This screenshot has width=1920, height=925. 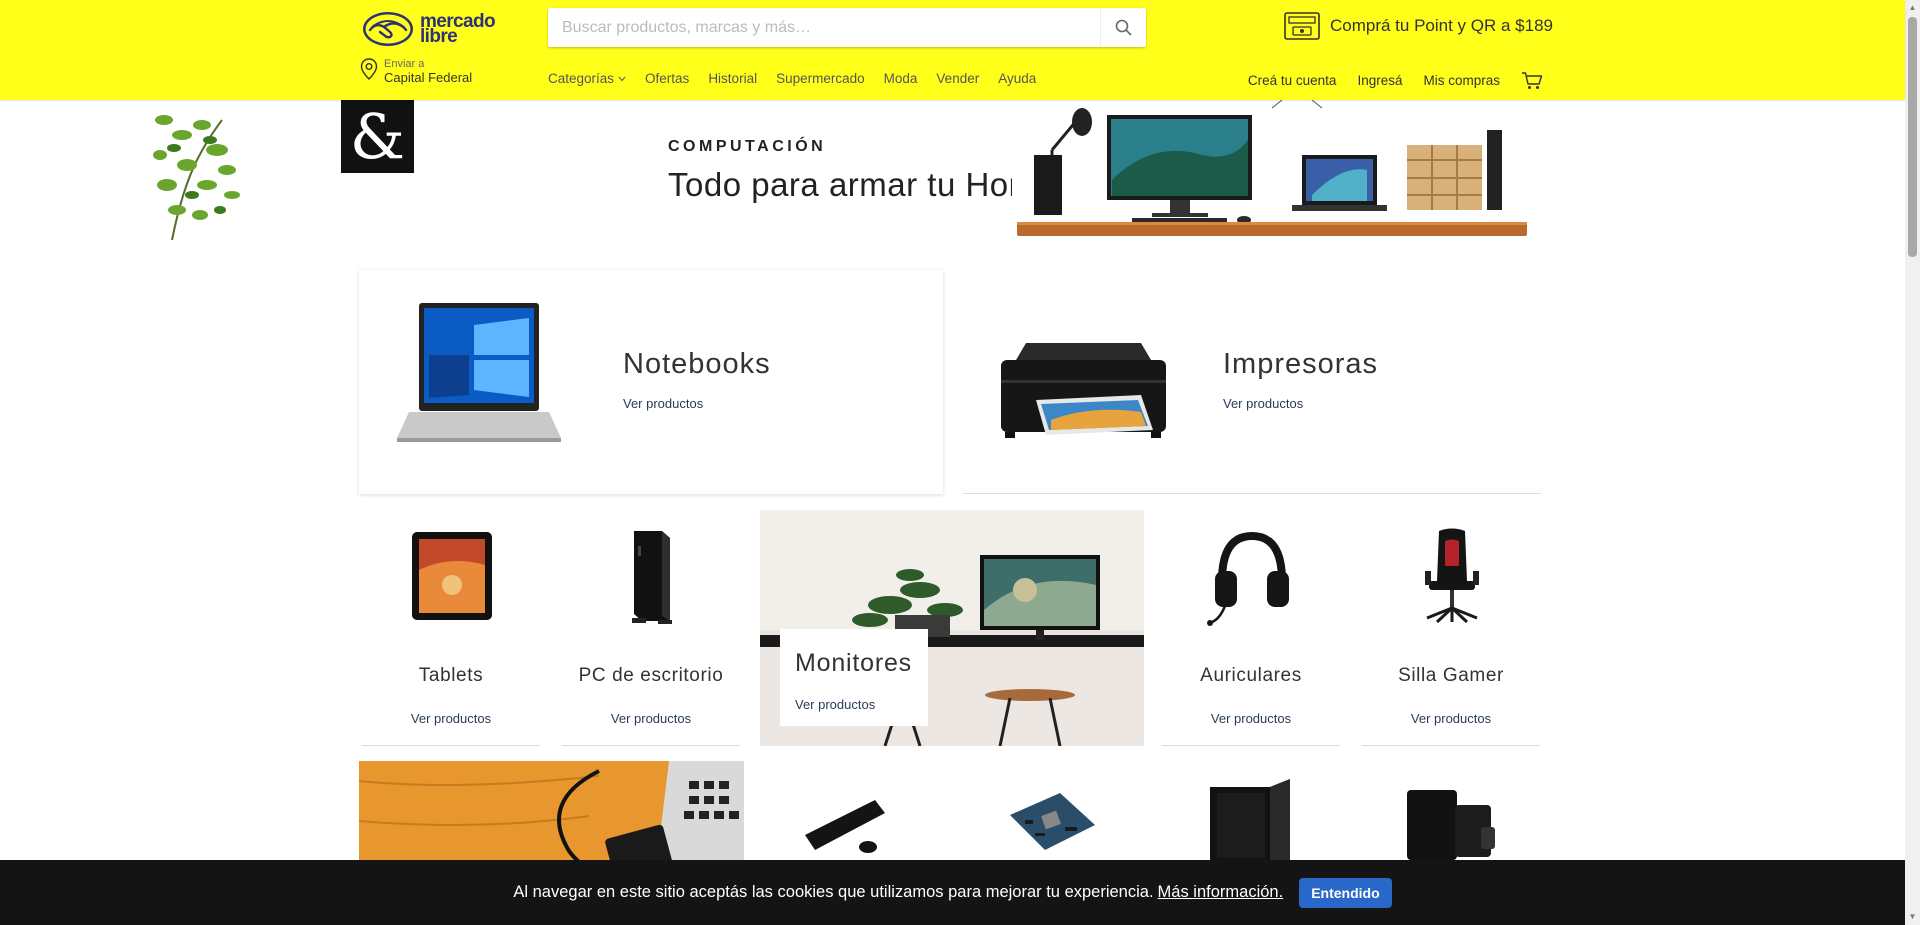 I want to click on nav-supermercado: Supermercado, so click(x=820, y=78).